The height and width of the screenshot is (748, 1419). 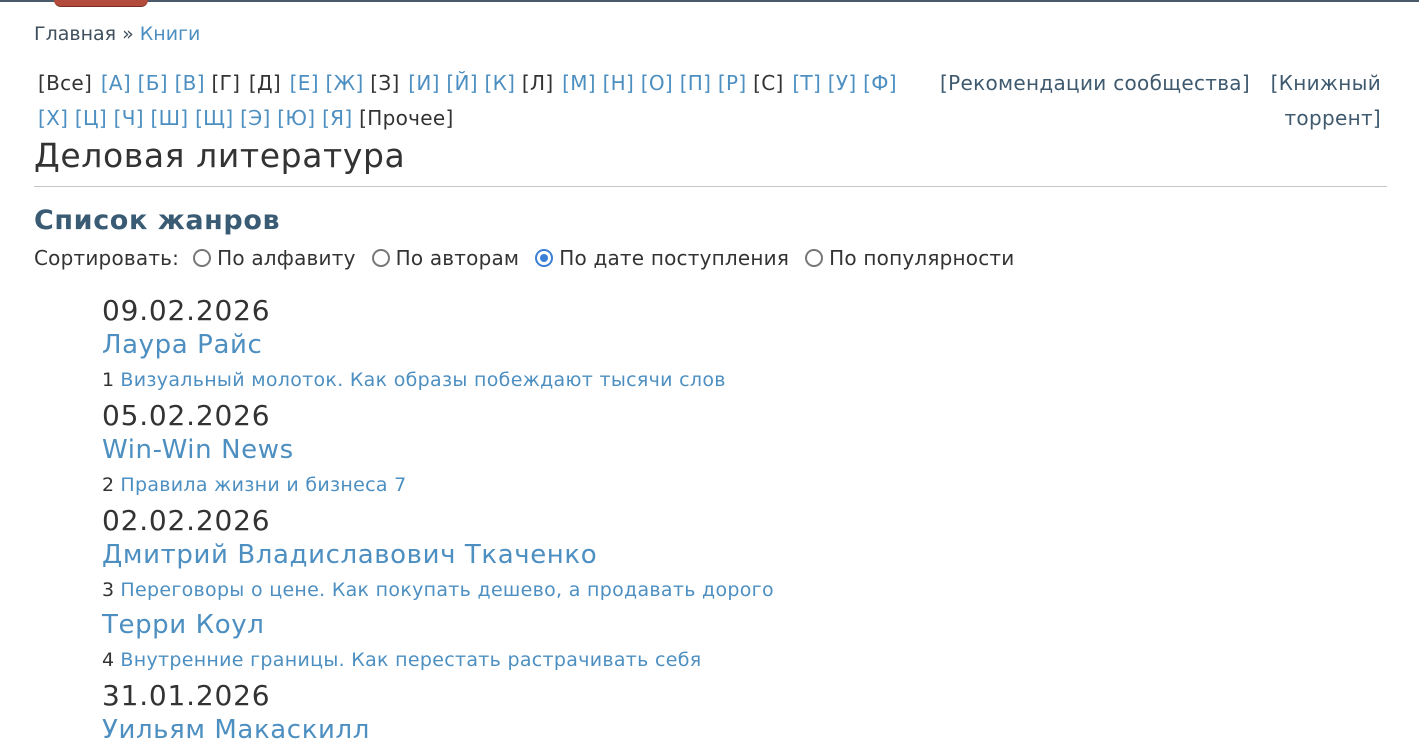 What do you see at coordinates (304, 83) in the screenshot?
I see `alphabet-letter: [Е]` at bounding box center [304, 83].